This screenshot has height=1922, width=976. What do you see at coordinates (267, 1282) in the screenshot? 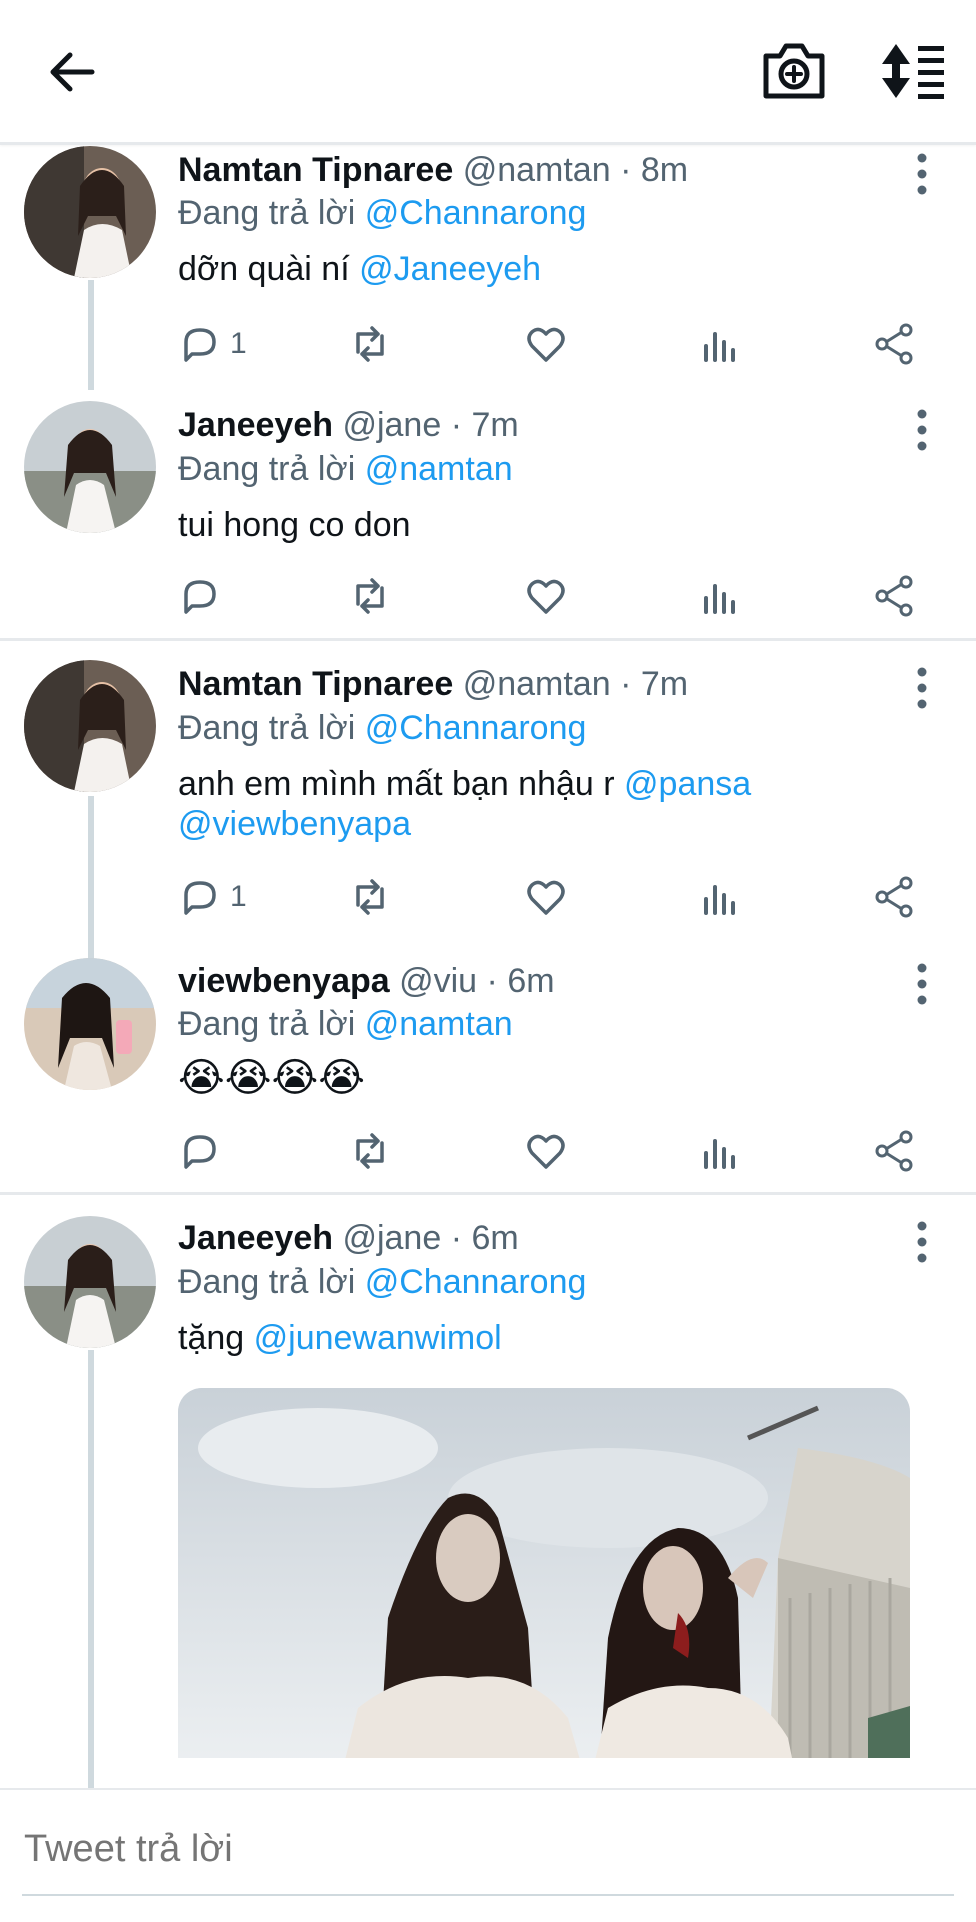
I see `reply-prefix: Đang trả lời` at bounding box center [267, 1282].